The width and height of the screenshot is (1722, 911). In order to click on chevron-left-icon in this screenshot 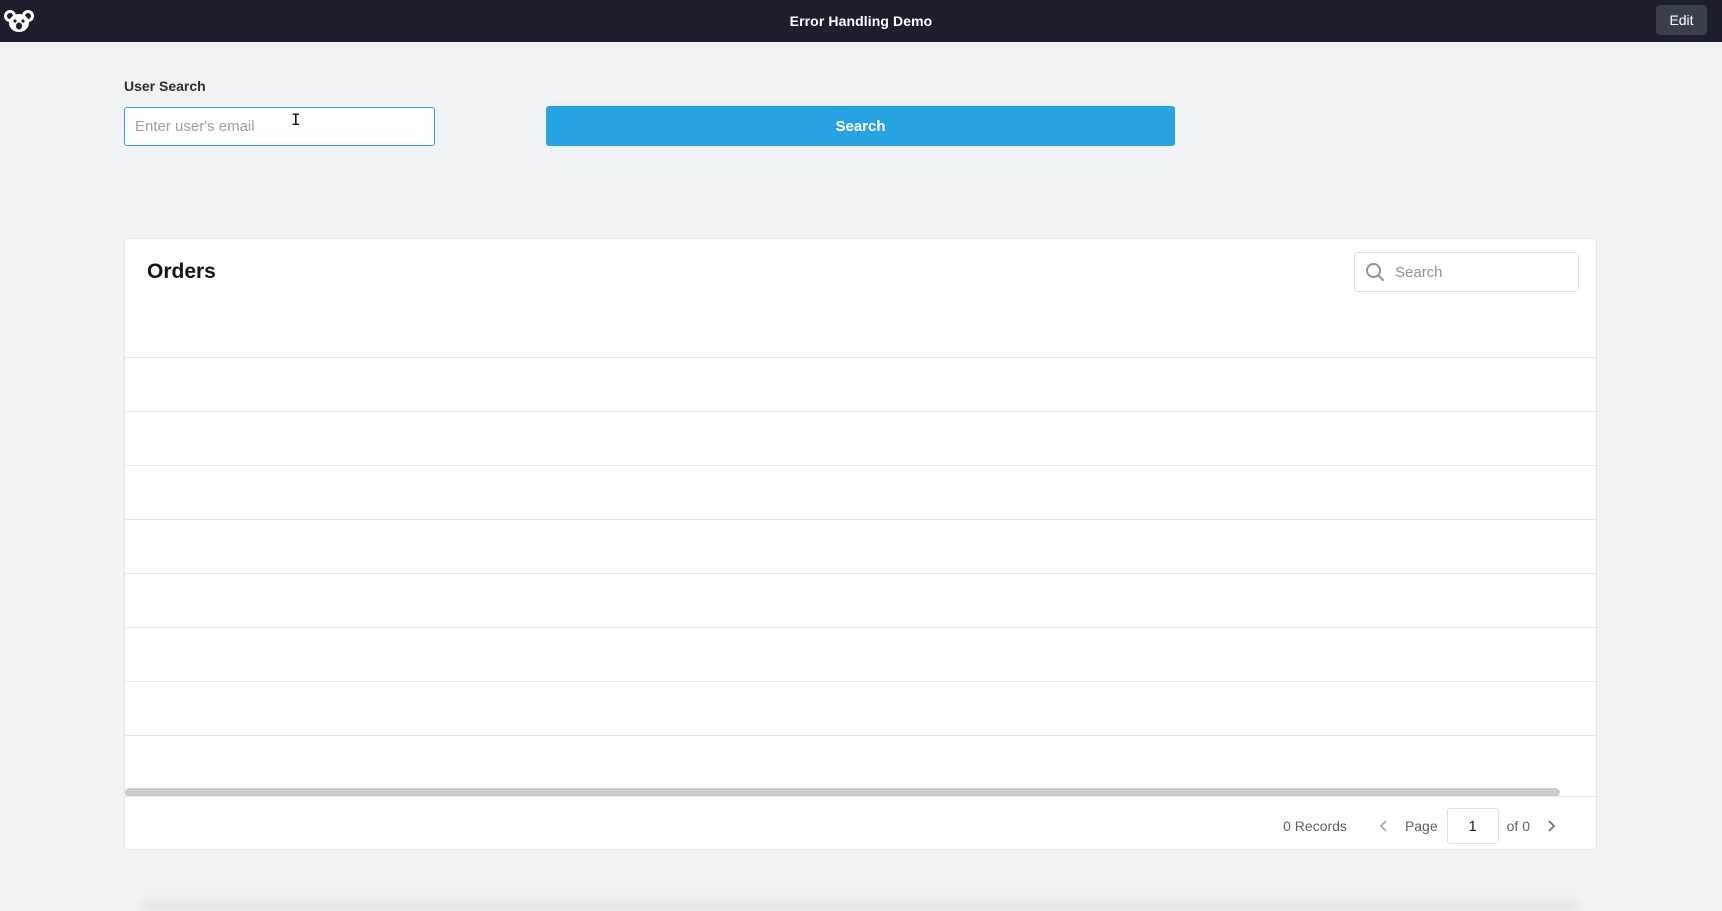, I will do `click(1384, 826)`.